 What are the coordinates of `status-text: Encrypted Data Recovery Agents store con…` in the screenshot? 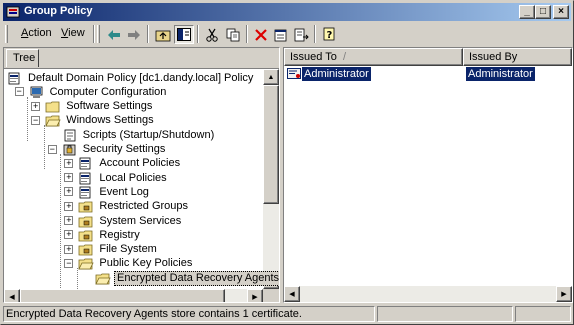 It's located at (189, 314).